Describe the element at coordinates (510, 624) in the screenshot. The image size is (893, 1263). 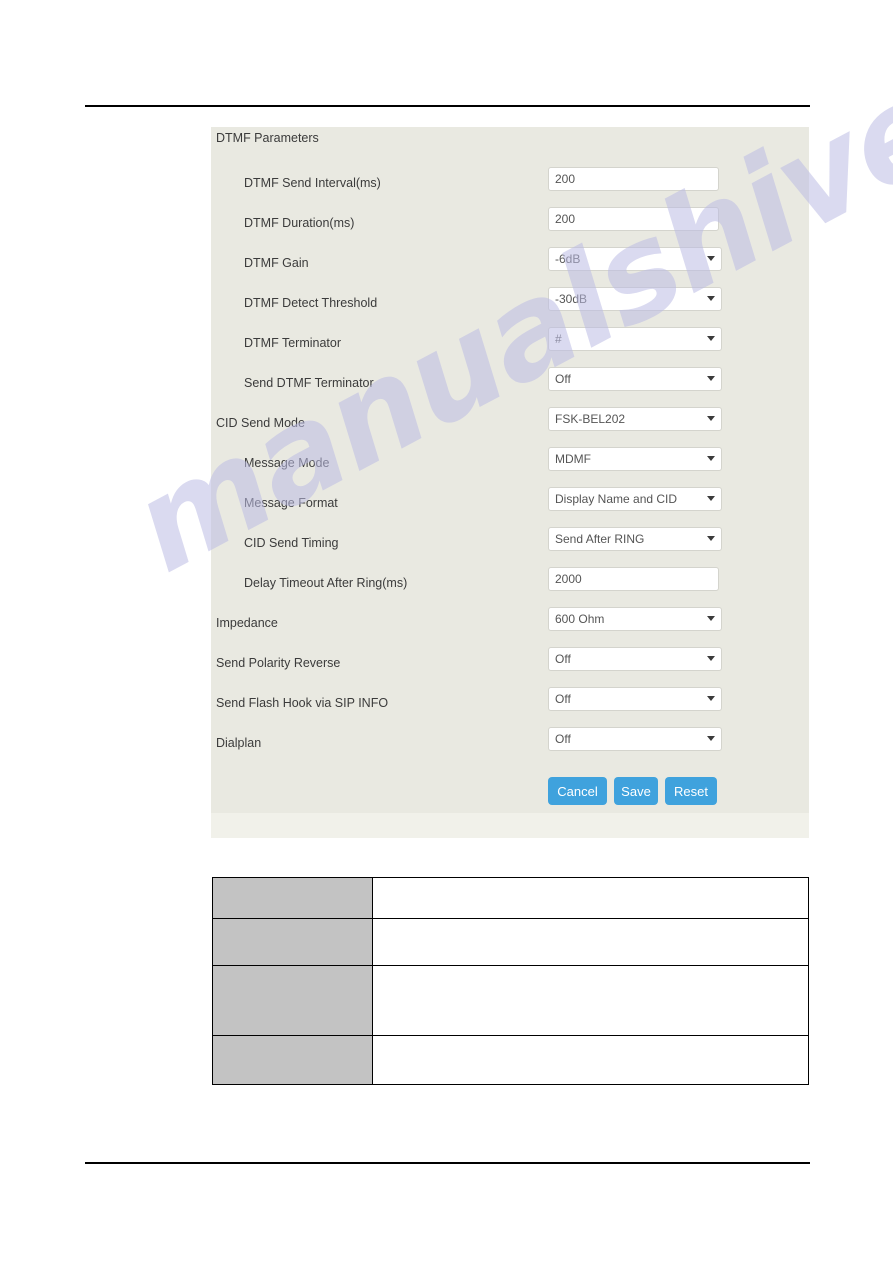
I see `form-row: Impedance 600 Ohm` at that location.